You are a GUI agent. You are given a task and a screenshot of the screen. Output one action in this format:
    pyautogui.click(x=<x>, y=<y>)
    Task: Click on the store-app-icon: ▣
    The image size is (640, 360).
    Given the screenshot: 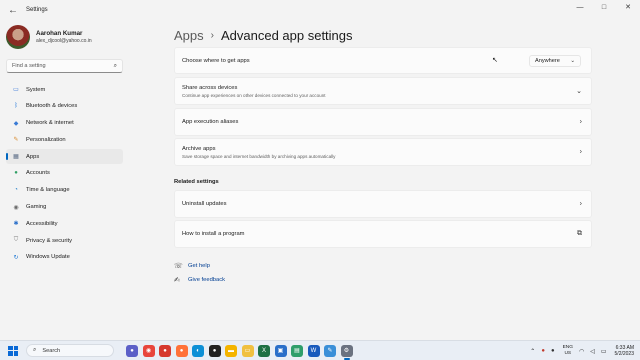 What is the action you would take?
    pyautogui.click(x=280, y=350)
    